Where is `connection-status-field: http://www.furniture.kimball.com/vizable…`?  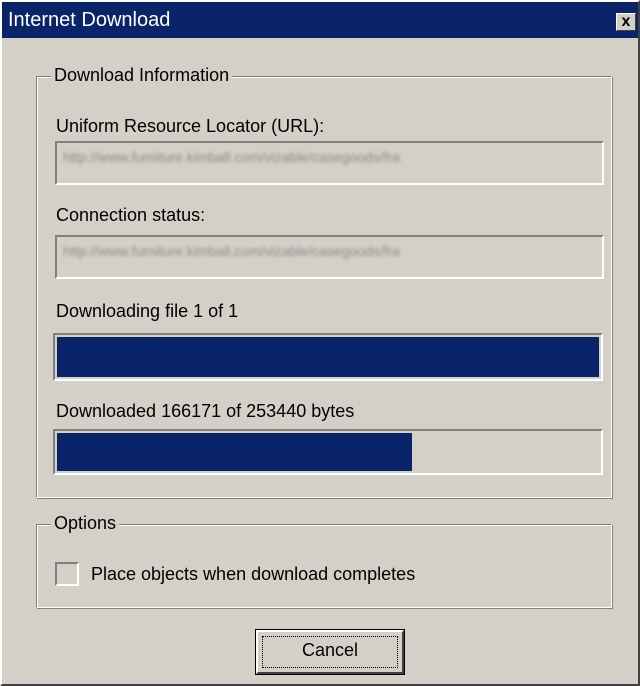
connection-status-field: http://www.furniture.kimball.com/vizable… is located at coordinates (329, 257).